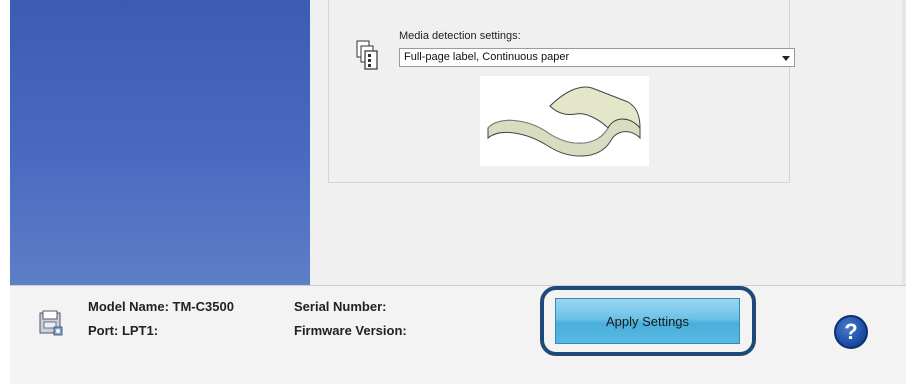 The height and width of the screenshot is (384, 906). What do you see at coordinates (460, 36) in the screenshot?
I see `media-detection-label: Media detection settings:` at bounding box center [460, 36].